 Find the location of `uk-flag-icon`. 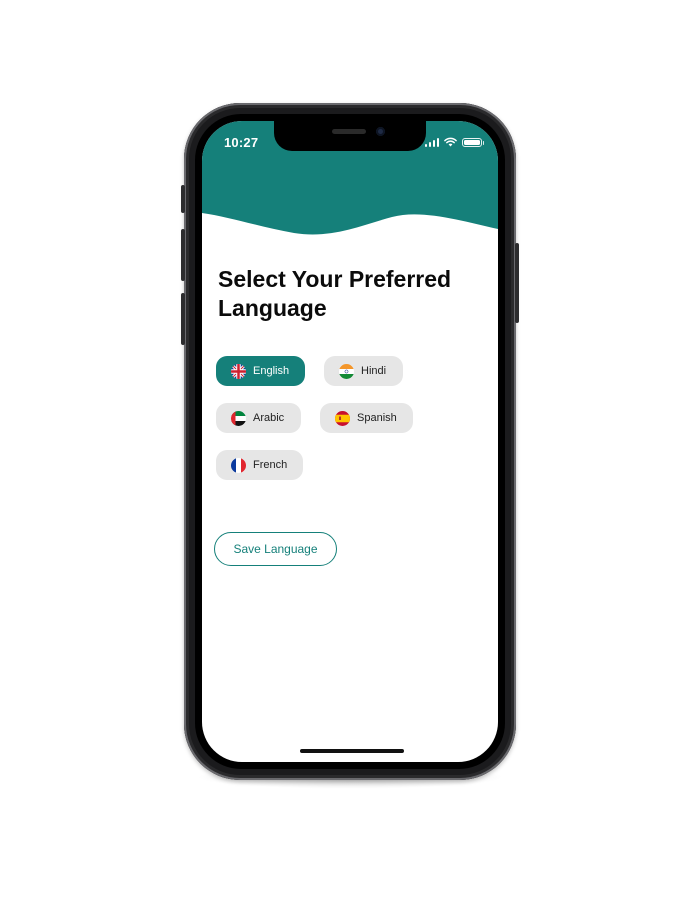

uk-flag-icon is located at coordinates (238, 371).